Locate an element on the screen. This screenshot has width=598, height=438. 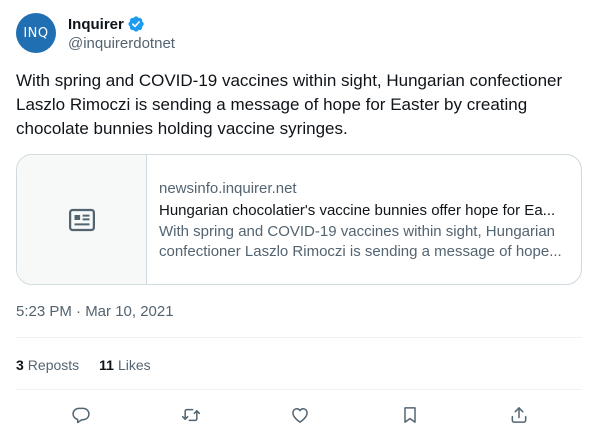
display-name: Inquirer is located at coordinates (96, 24).